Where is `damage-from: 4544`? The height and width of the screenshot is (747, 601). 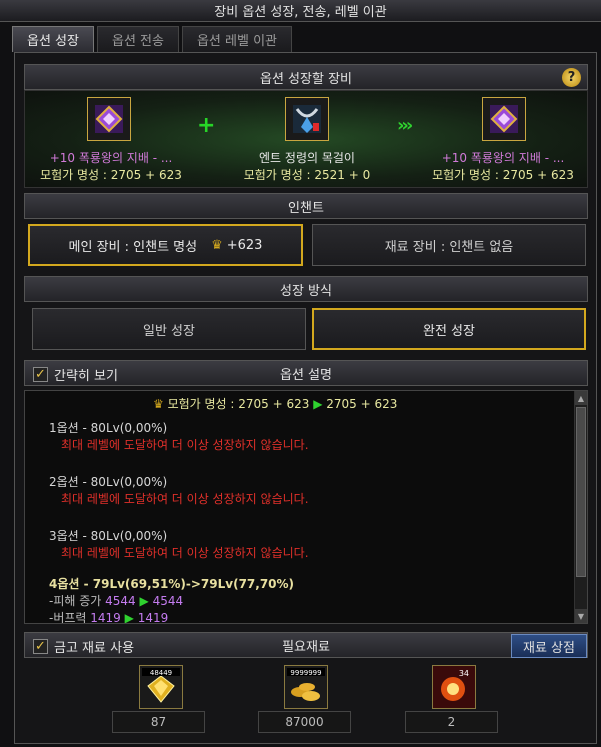
damage-from: 4544 is located at coordinates (120, 601).